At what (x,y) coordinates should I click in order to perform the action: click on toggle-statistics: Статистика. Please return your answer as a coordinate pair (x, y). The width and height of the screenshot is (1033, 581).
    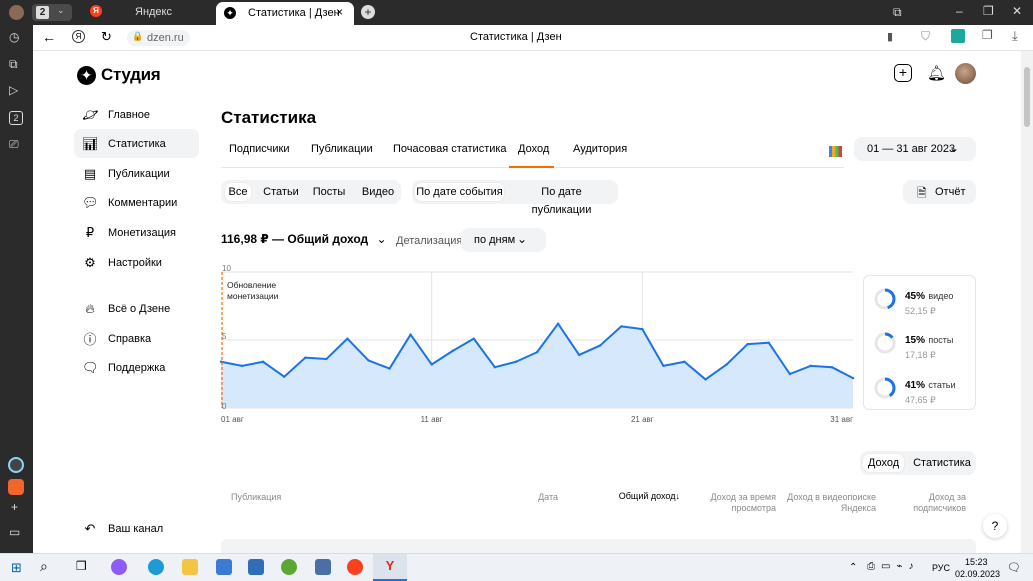
    Looking at the image, I should click on (942, 463).